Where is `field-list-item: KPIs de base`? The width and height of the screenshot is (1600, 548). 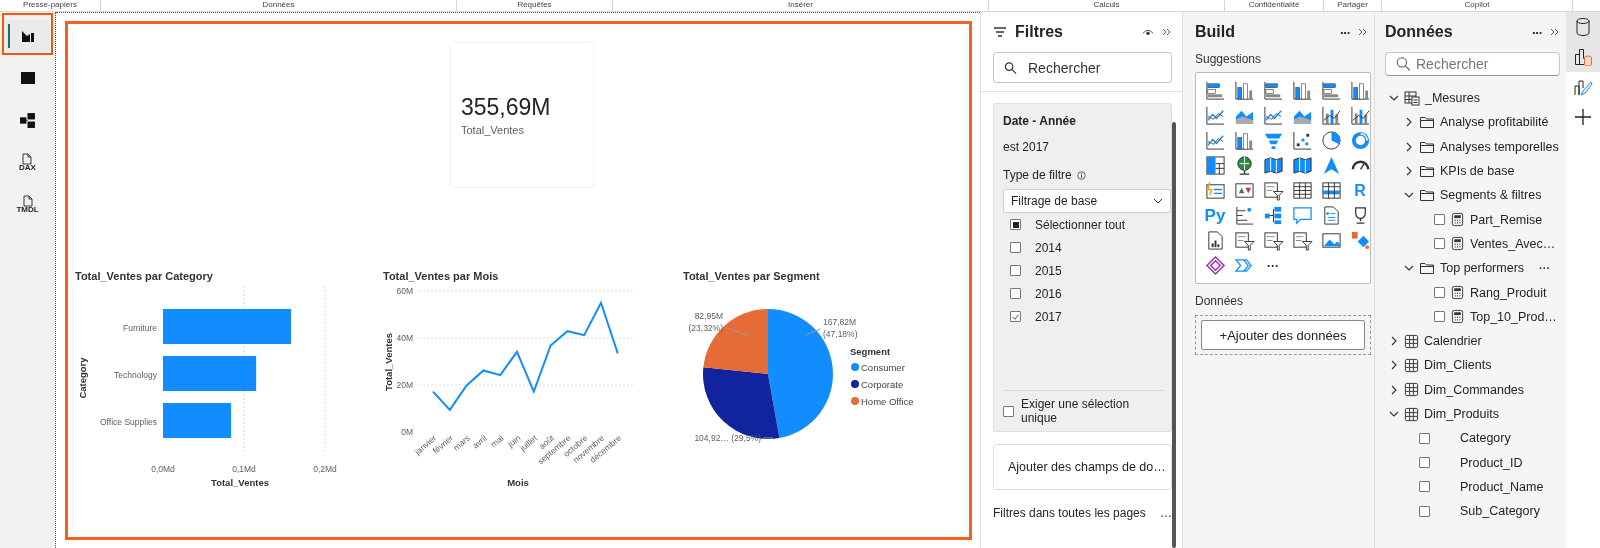 field-list-item: KPIs de base is located at coordinates (1477, 171).